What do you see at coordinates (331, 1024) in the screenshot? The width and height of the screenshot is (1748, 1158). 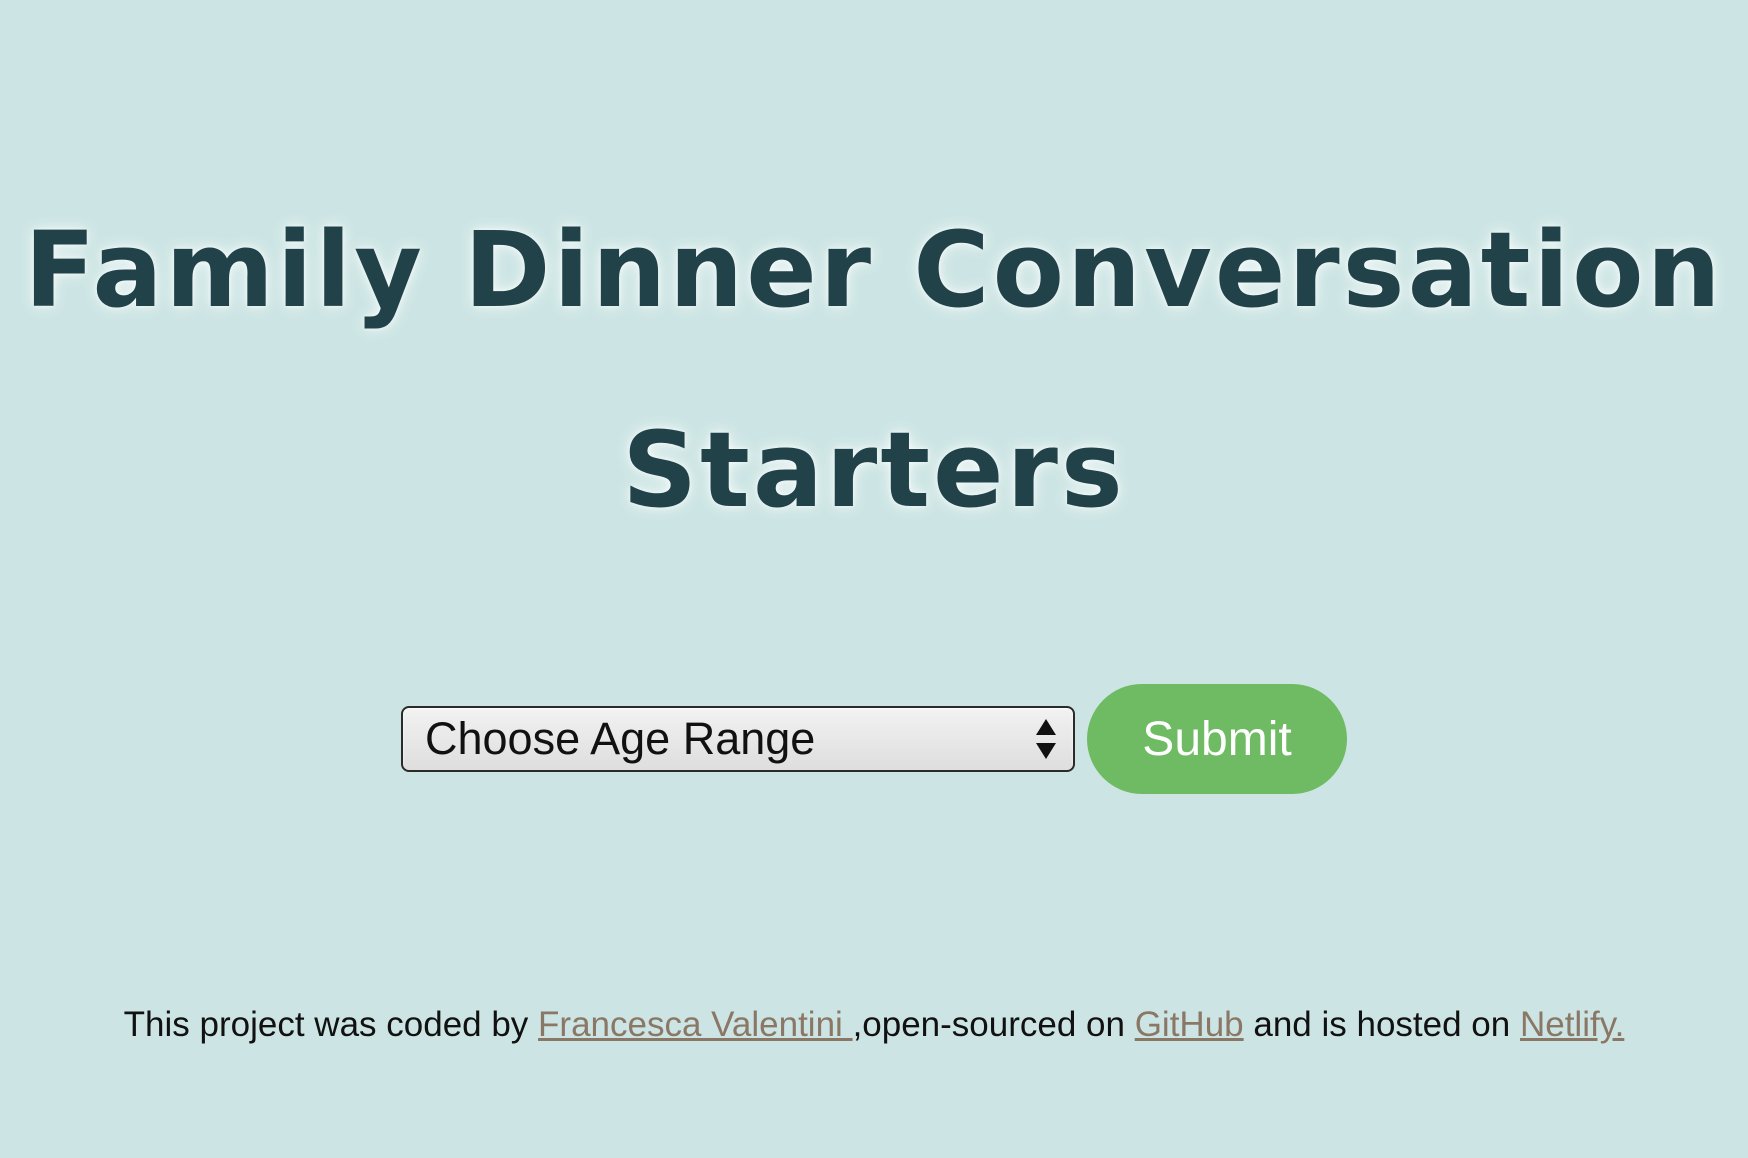 I see `footer-text: This project was coded by` at bounding box center [331, 1024].